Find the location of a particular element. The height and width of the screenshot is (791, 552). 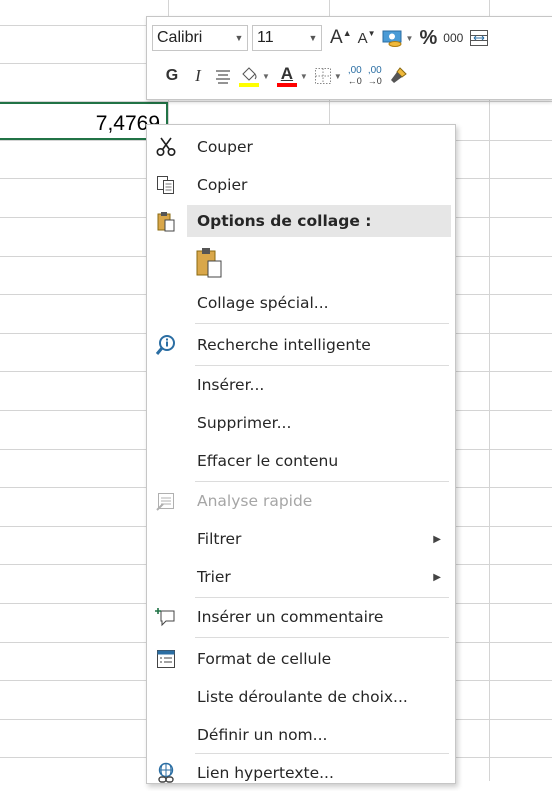

format-painter-icon is located at coordinates (398, 75).